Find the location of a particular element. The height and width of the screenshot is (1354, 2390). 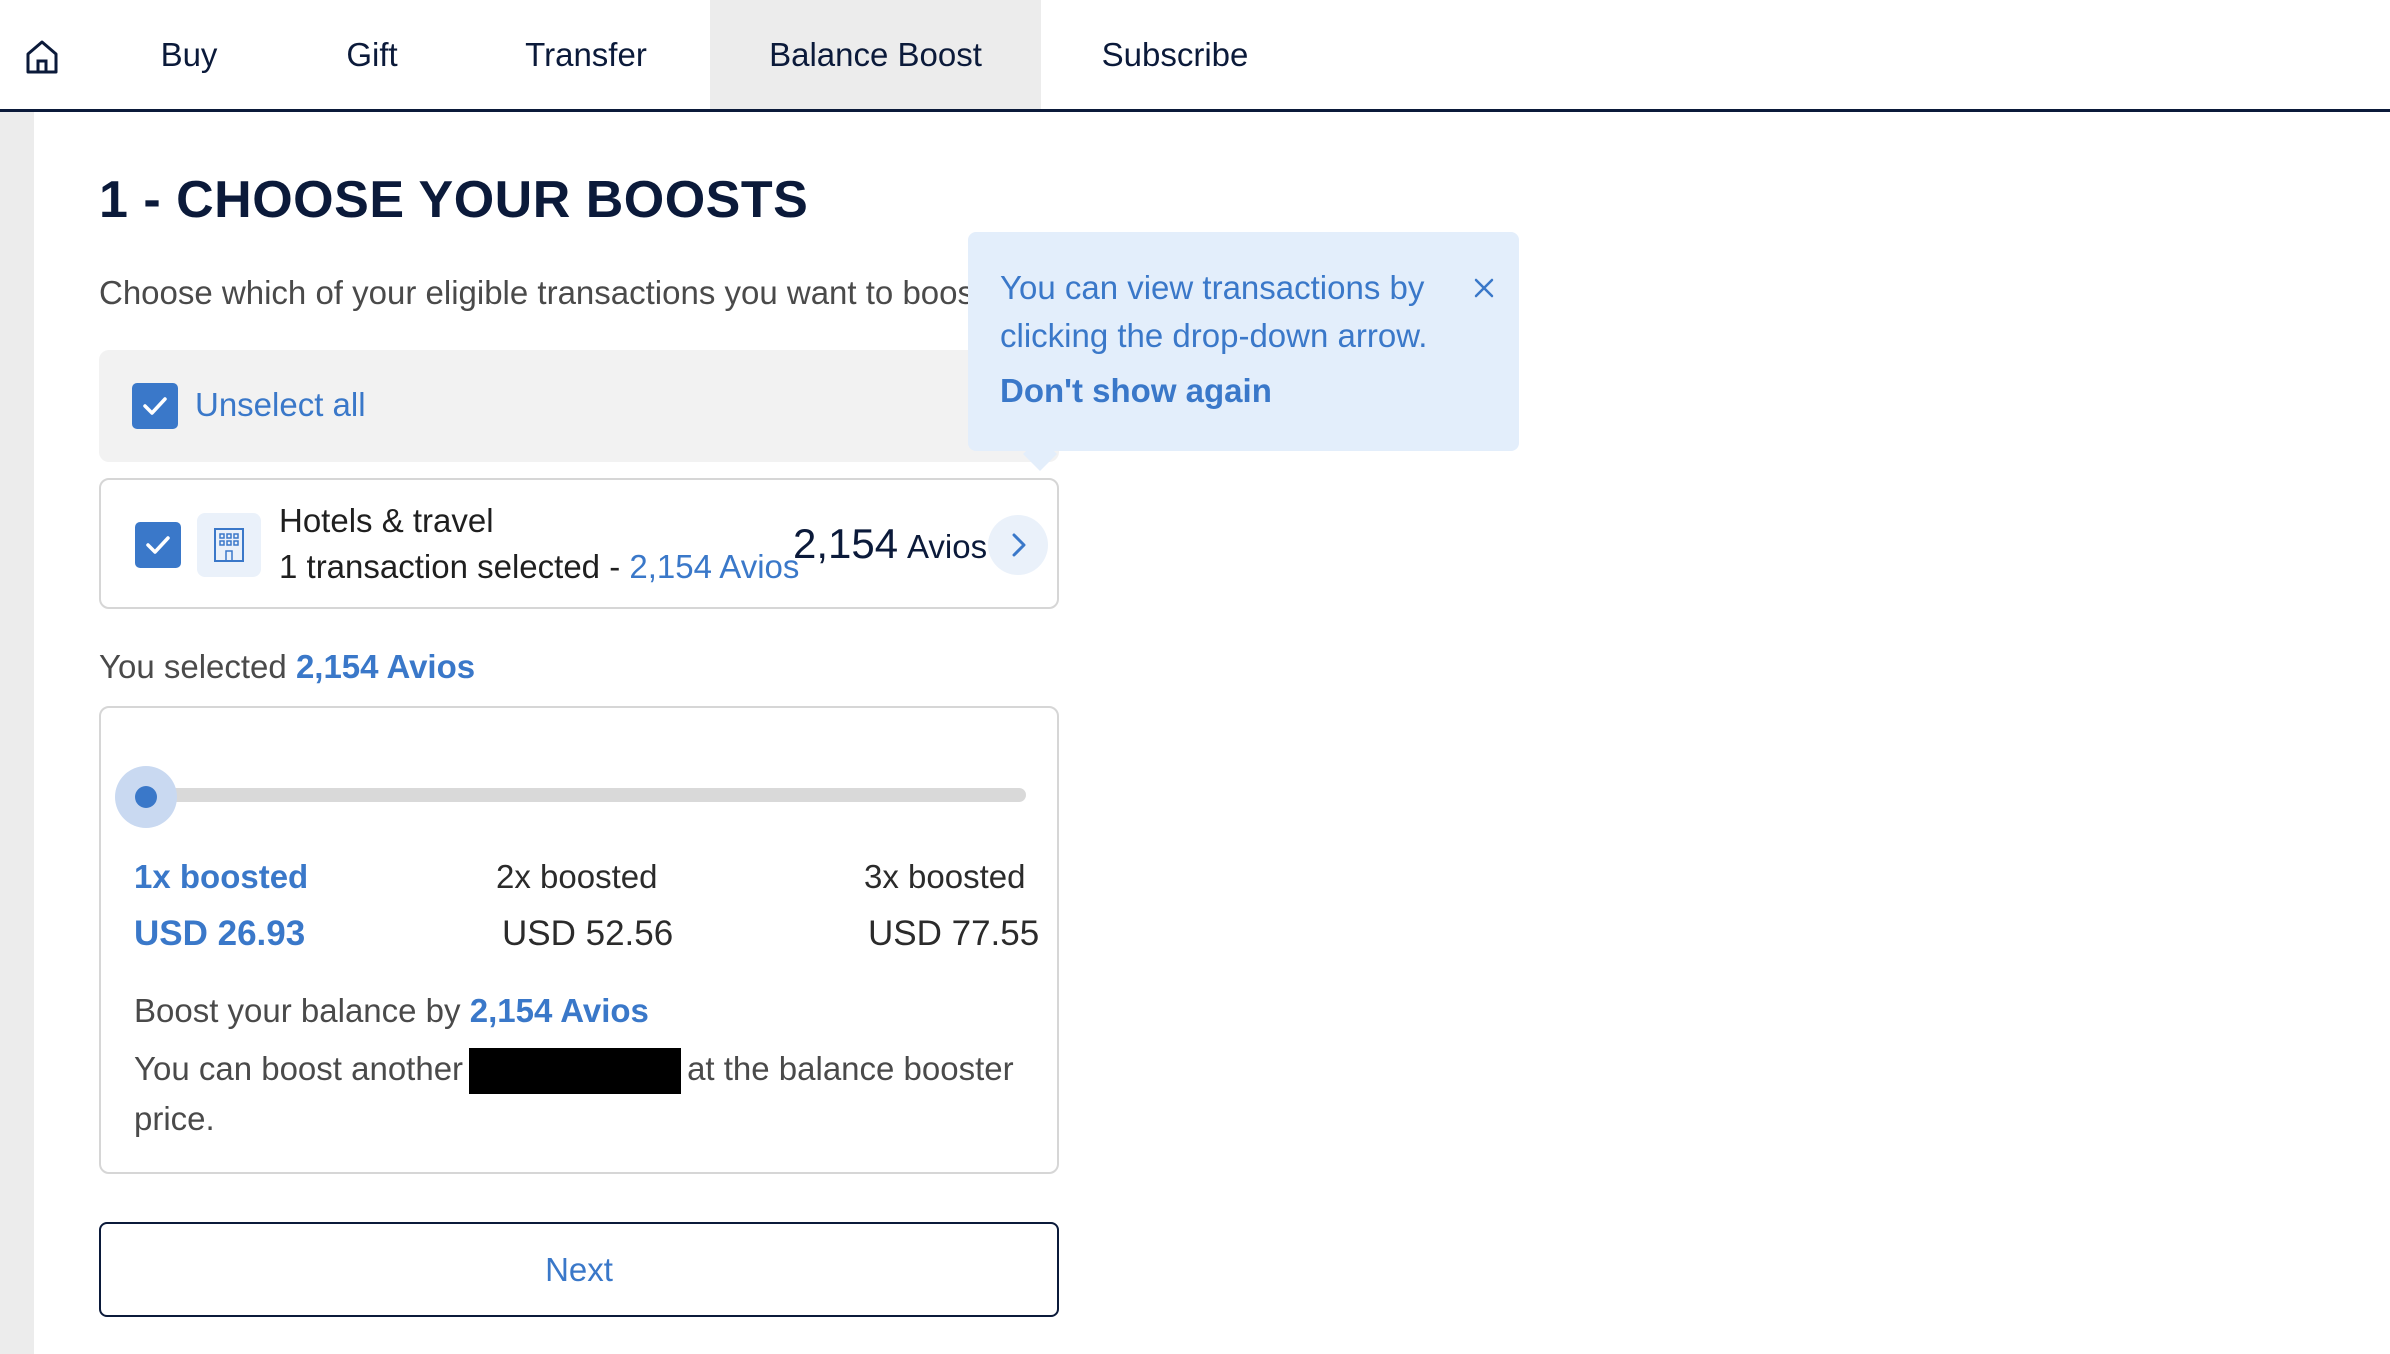

selected-summary-prefix: You selected is located at coordinates (197, 666).